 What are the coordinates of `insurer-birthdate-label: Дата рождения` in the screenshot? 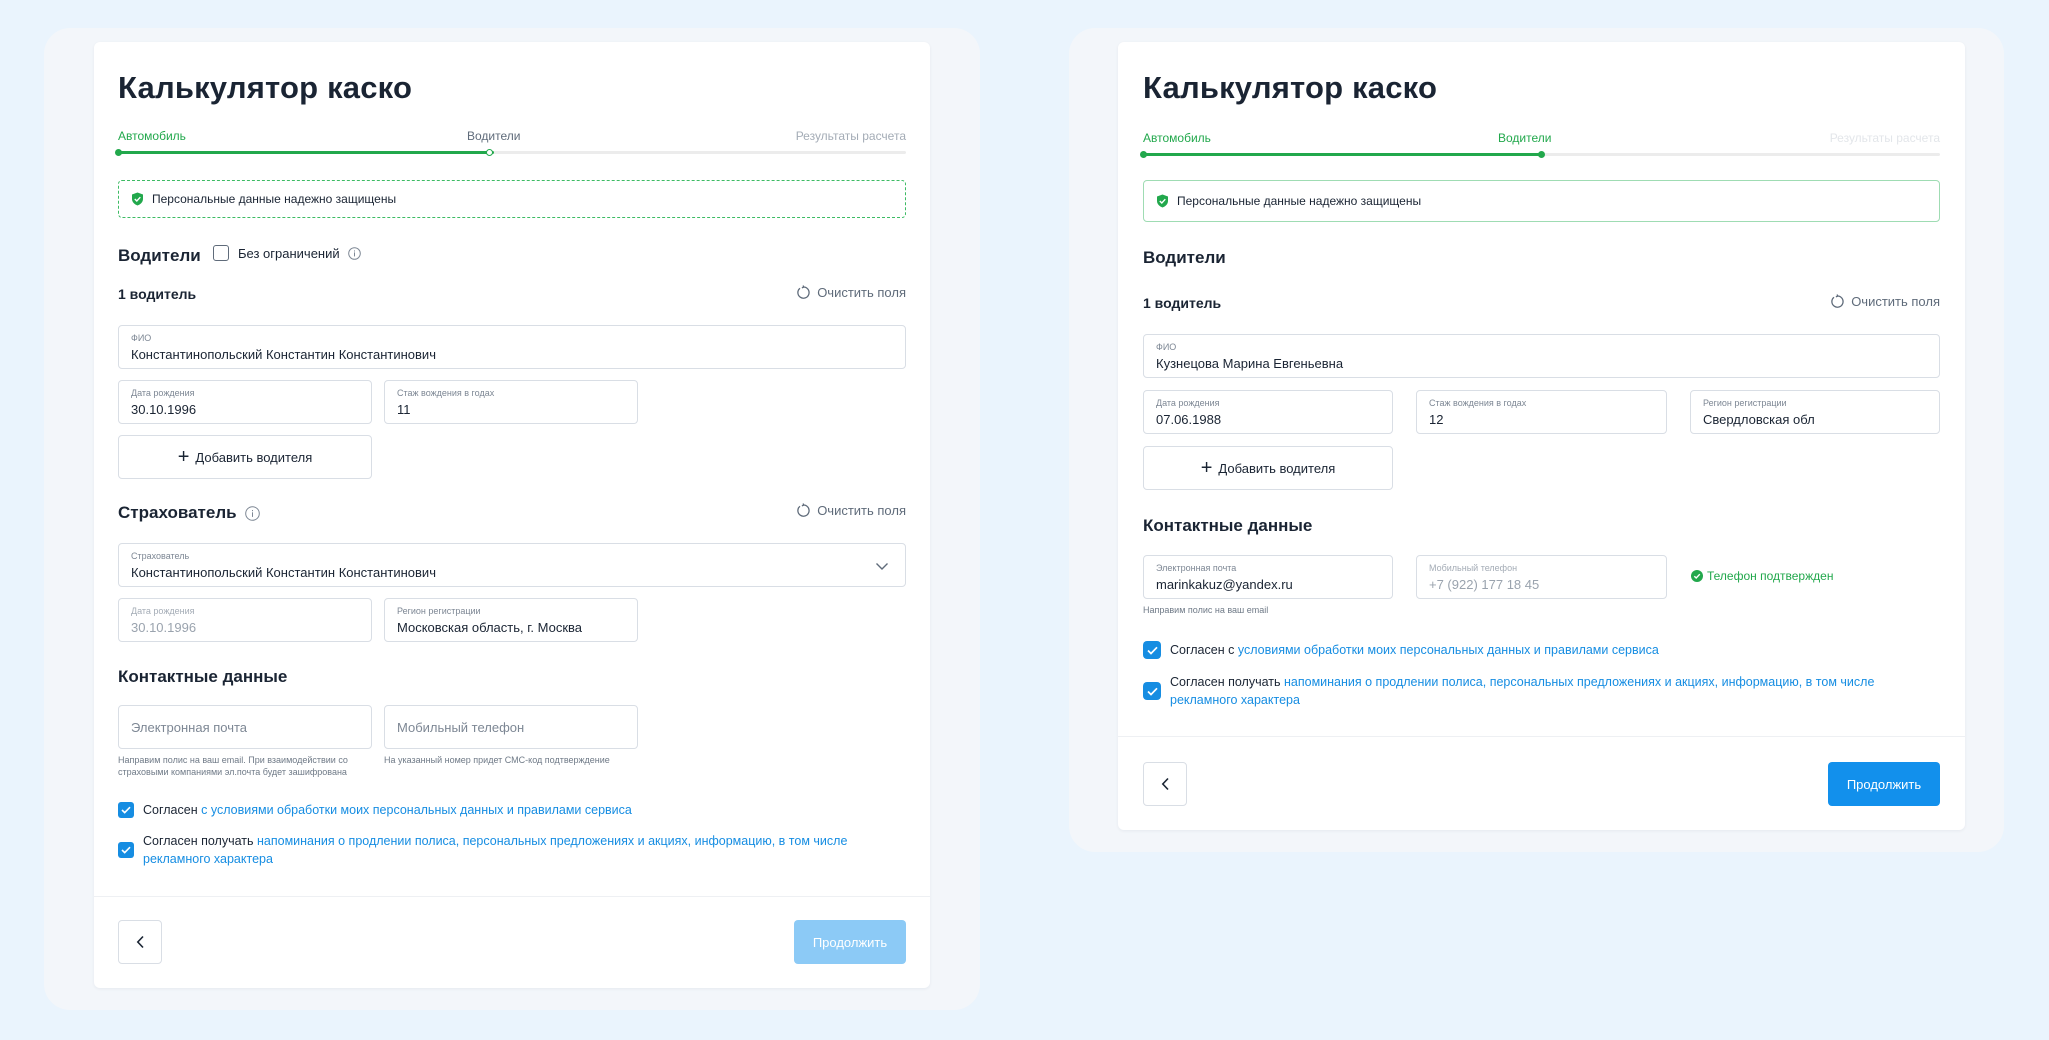 It's located at (163, 611).